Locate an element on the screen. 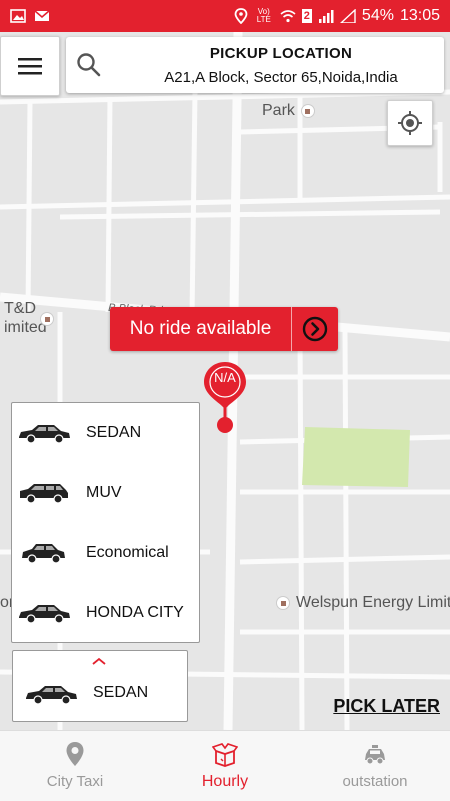 The image size is (450, 801). pickup-pin: N/A is located at coordinates (225, 398).